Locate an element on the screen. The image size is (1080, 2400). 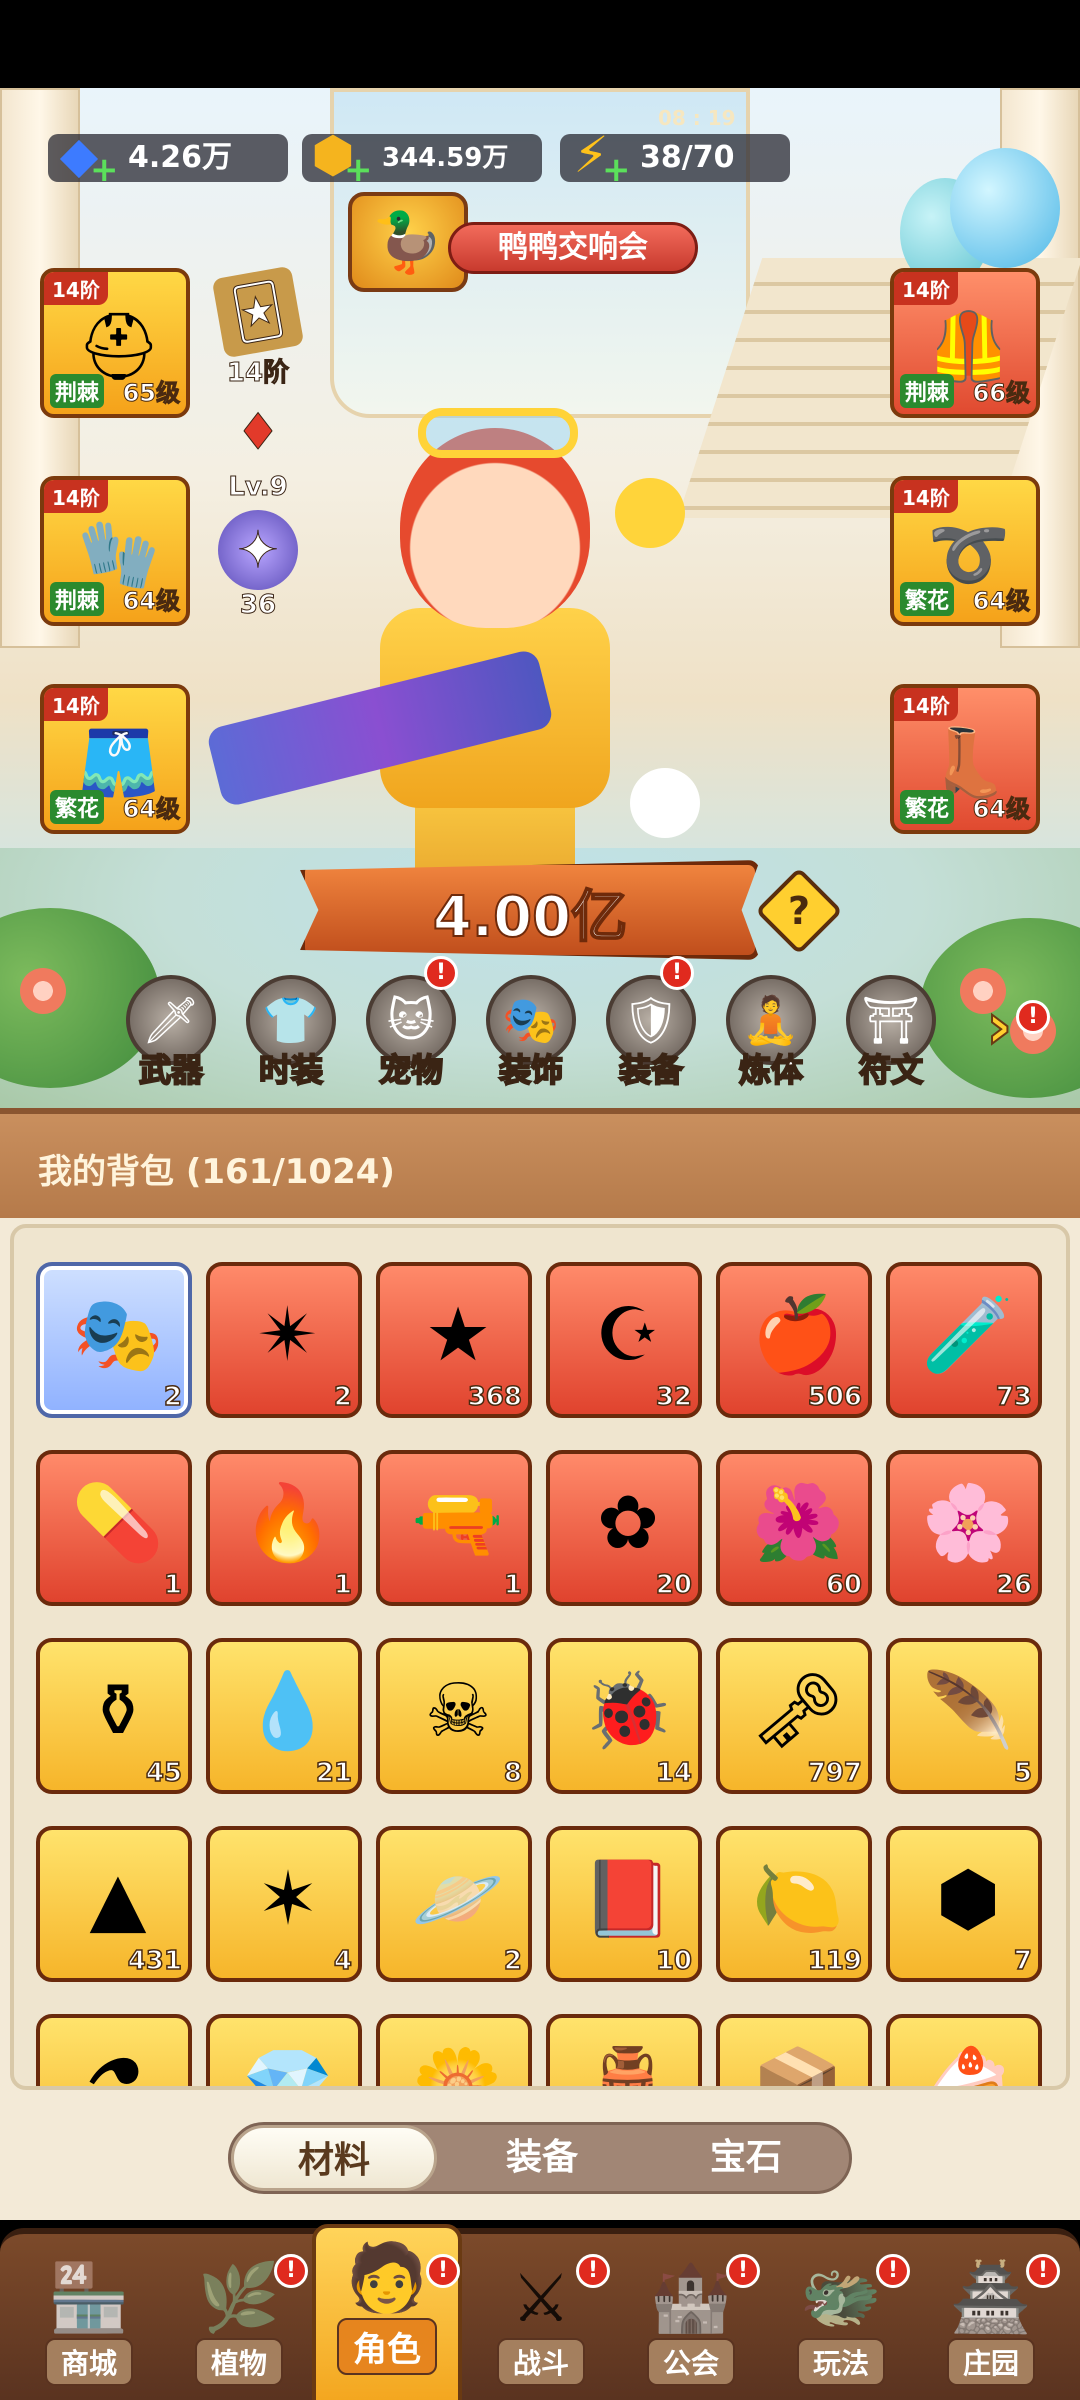
feature-decoration: 🎭 装饰 is located at coordinates (531, 1033).